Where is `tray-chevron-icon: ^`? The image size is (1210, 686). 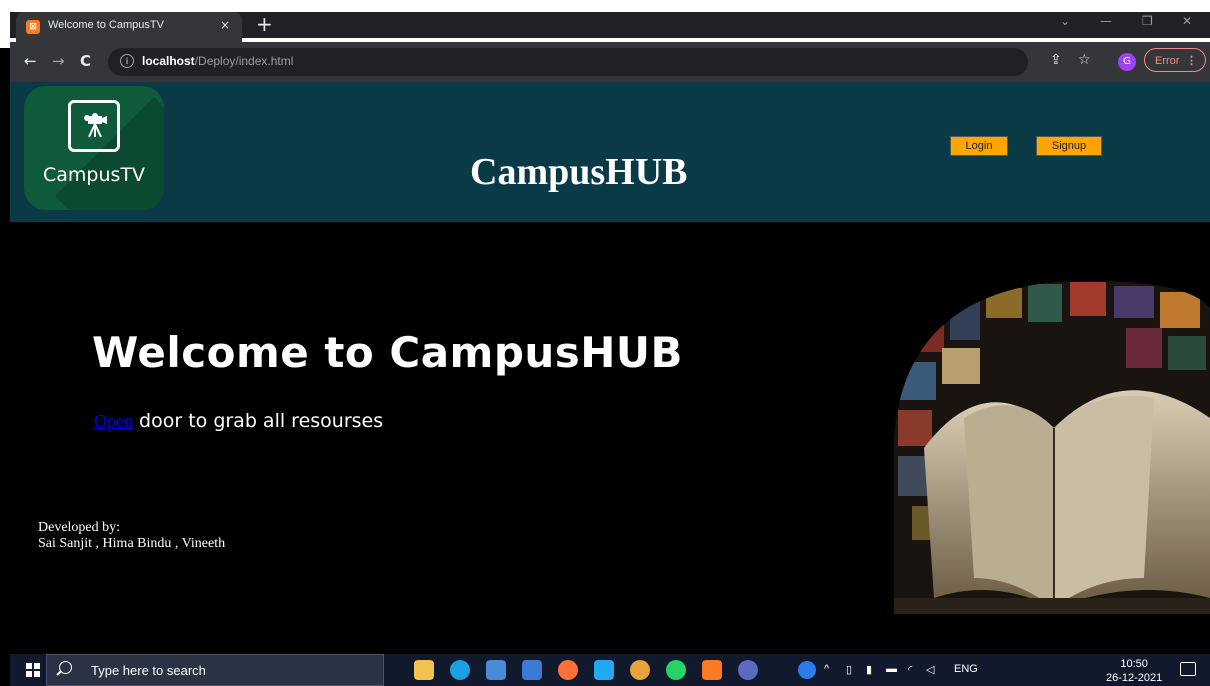
tray-chevron-icon: ^ is located at coordinates (826, 669).